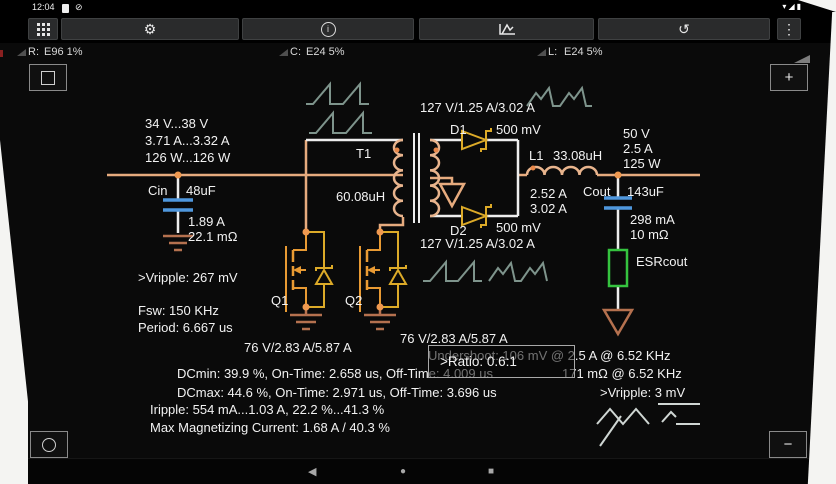  What do you see at coordinates (1, 53) in the screenshot?
I see `edge-marker` at bounding box center [1, 53].